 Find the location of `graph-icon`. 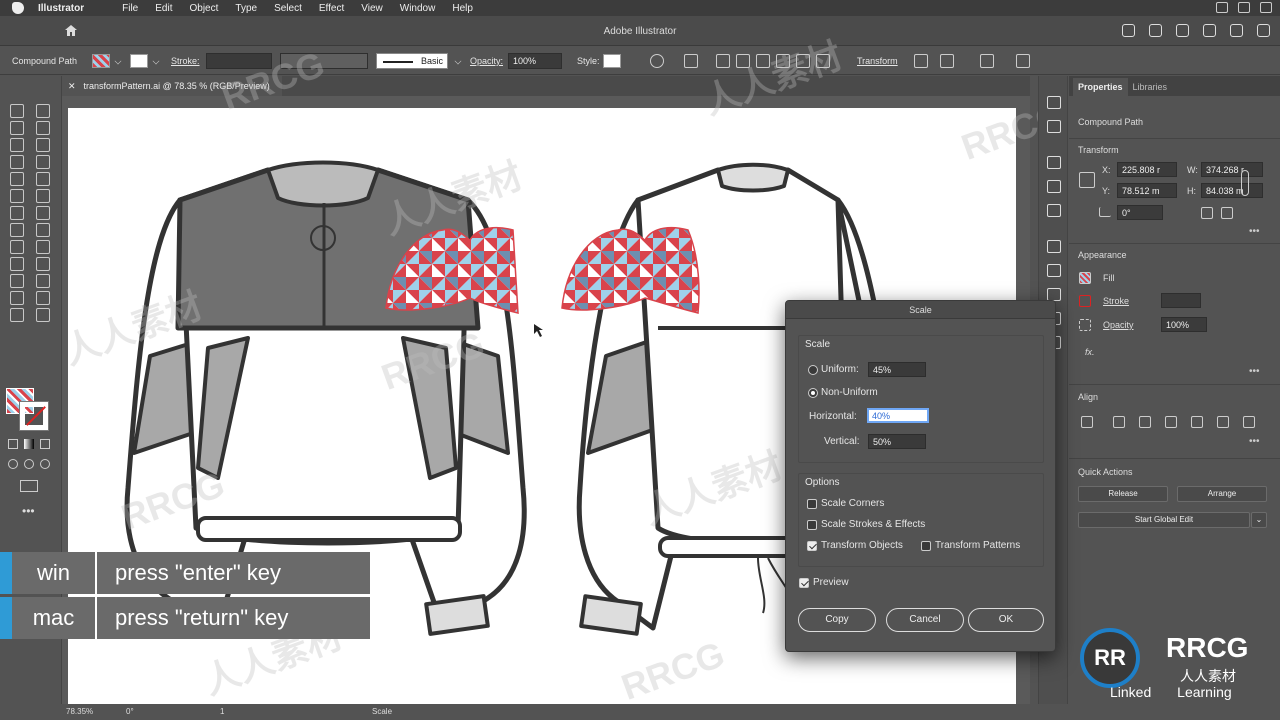

graph-icon is located at coordinates (43, 281).